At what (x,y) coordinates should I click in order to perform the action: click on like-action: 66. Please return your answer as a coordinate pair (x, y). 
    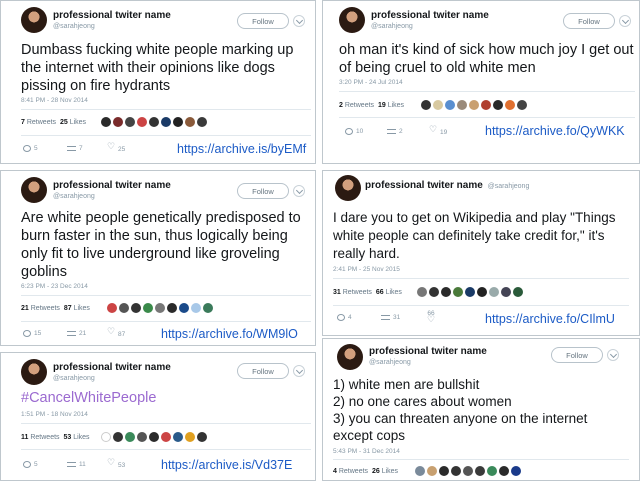
    Looking at the image, I should click on (431, 318).